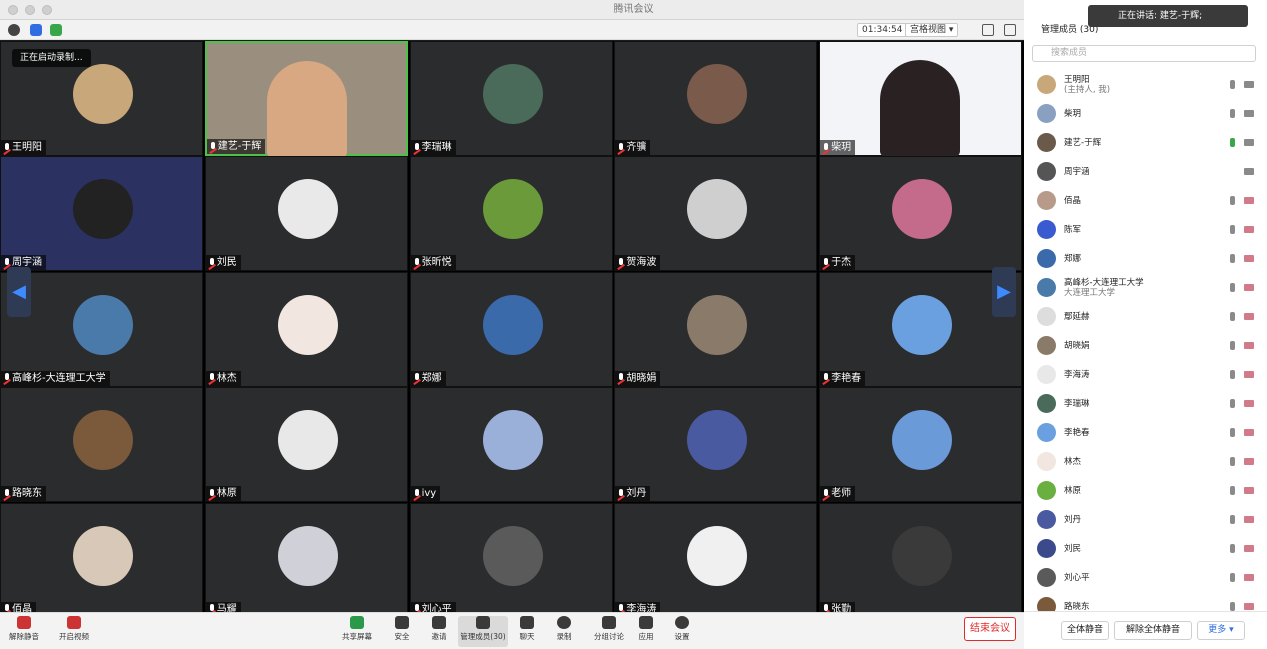 Image resolution: width=1267 pixels, height=649 pixels. Describe the element at coordinates (1145, 490) in the screenshot. I see `member-row: 林原` at that location.